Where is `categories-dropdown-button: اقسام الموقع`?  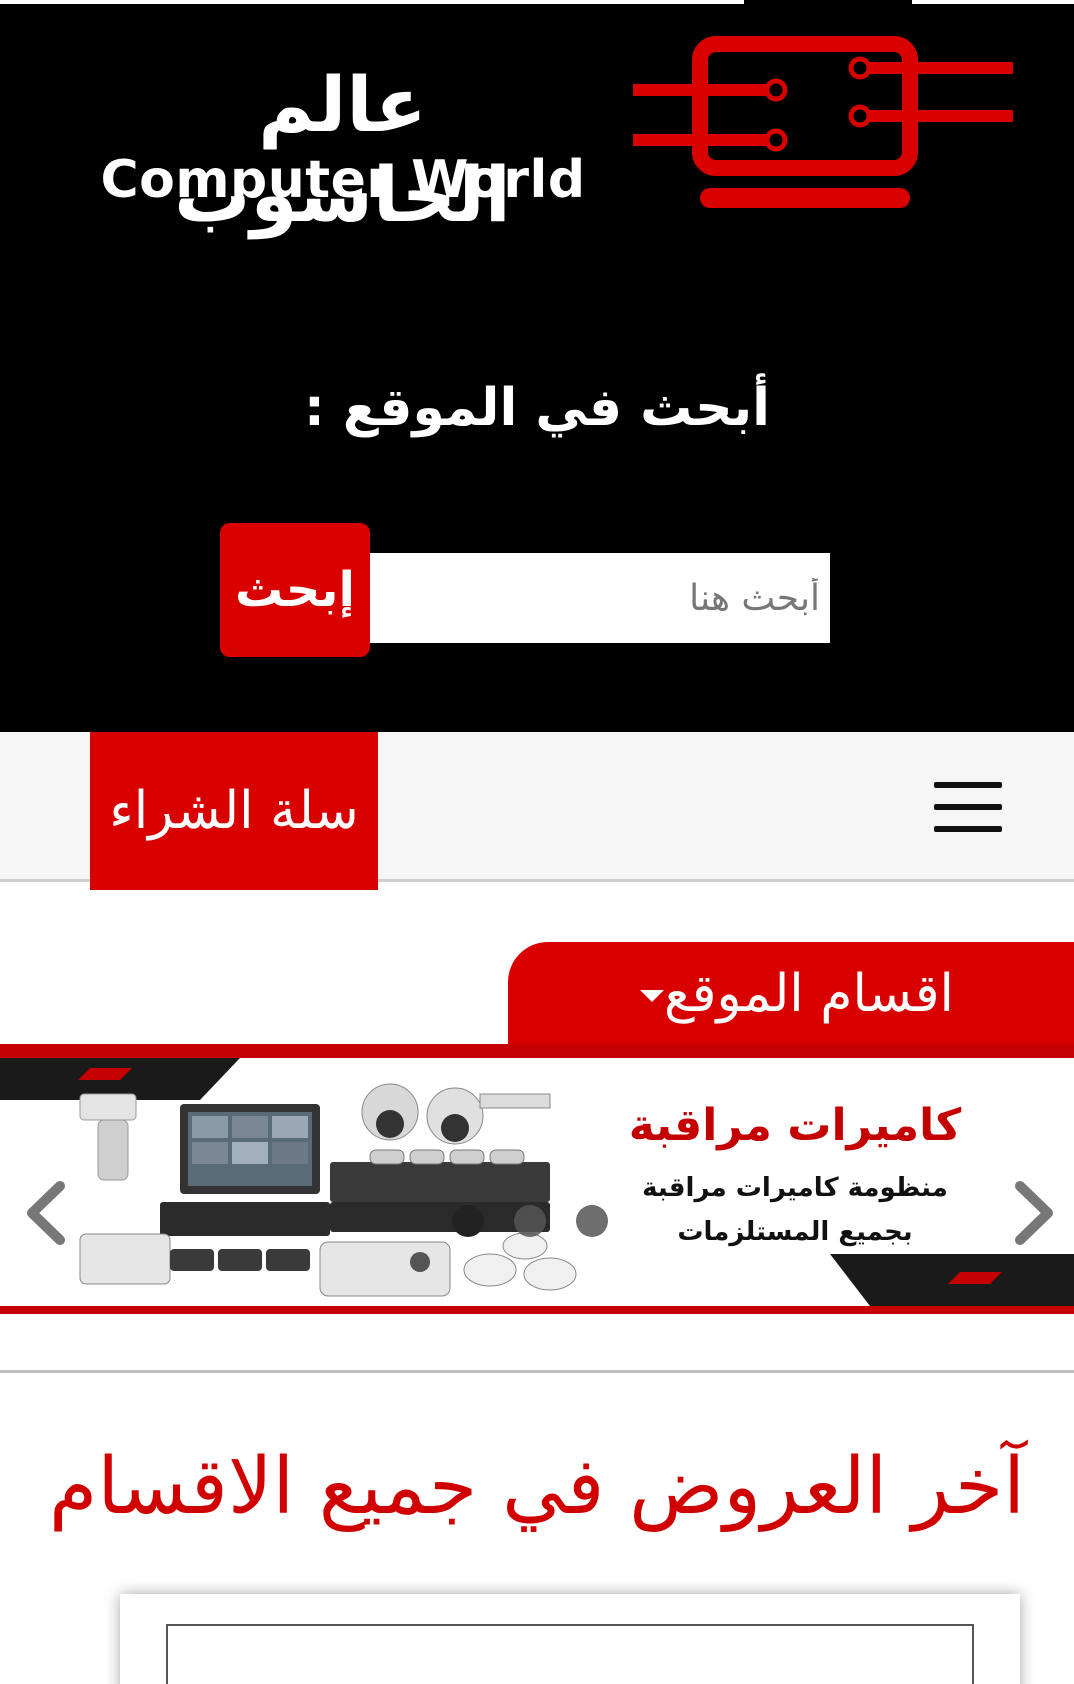
categories-dropdown-button: اقسام الموقع is located at coordinates (791, 994).